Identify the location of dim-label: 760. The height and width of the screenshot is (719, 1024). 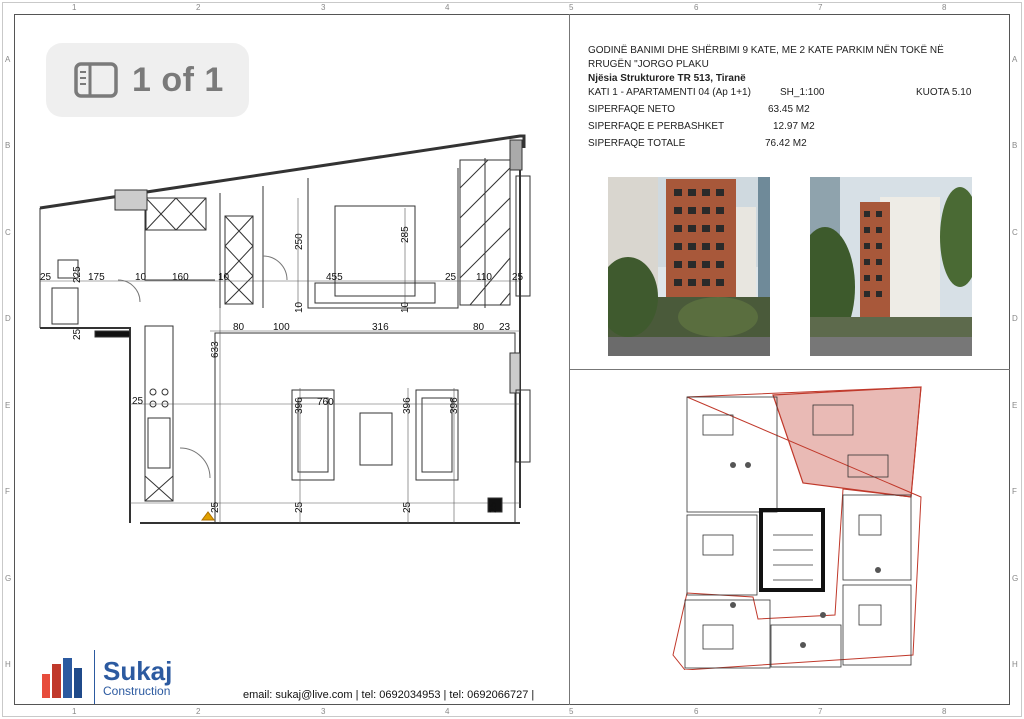
(325, 402).